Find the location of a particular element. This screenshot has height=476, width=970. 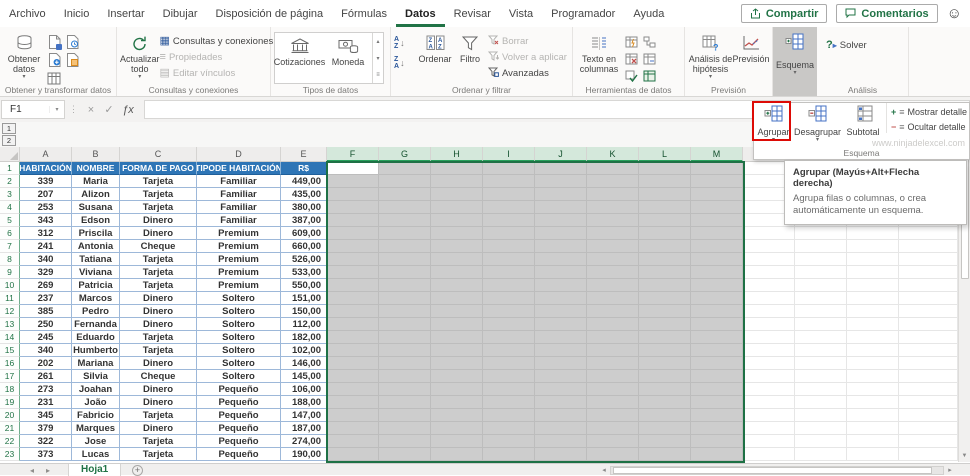

obtener-datos-button: Obtener datos ▾ is located at coordinates (24, 59).